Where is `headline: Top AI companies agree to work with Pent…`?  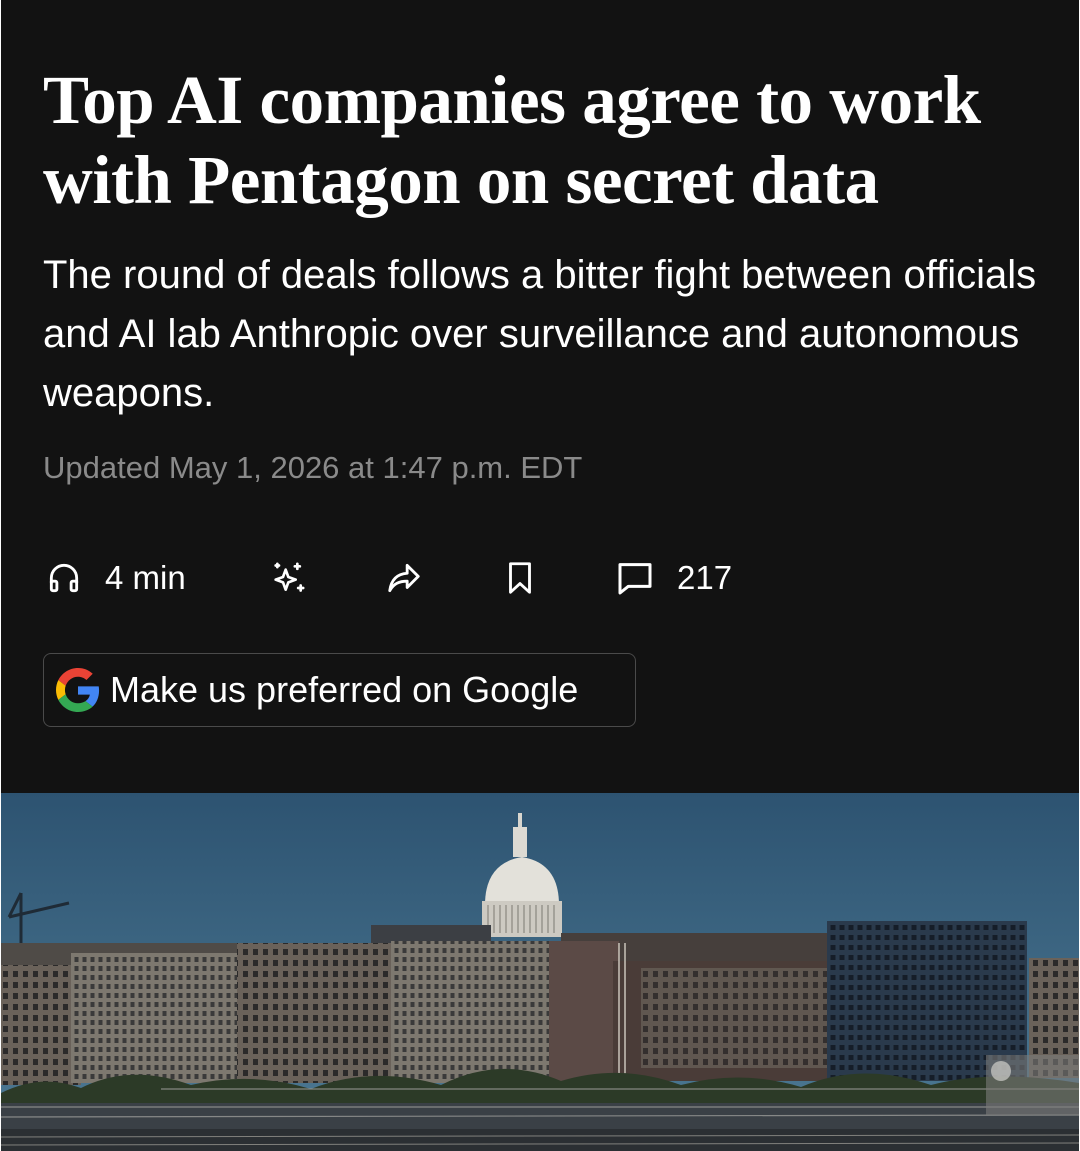
headline: Top AI companies agree to work with Pent… is located at coordinates (512, 140).